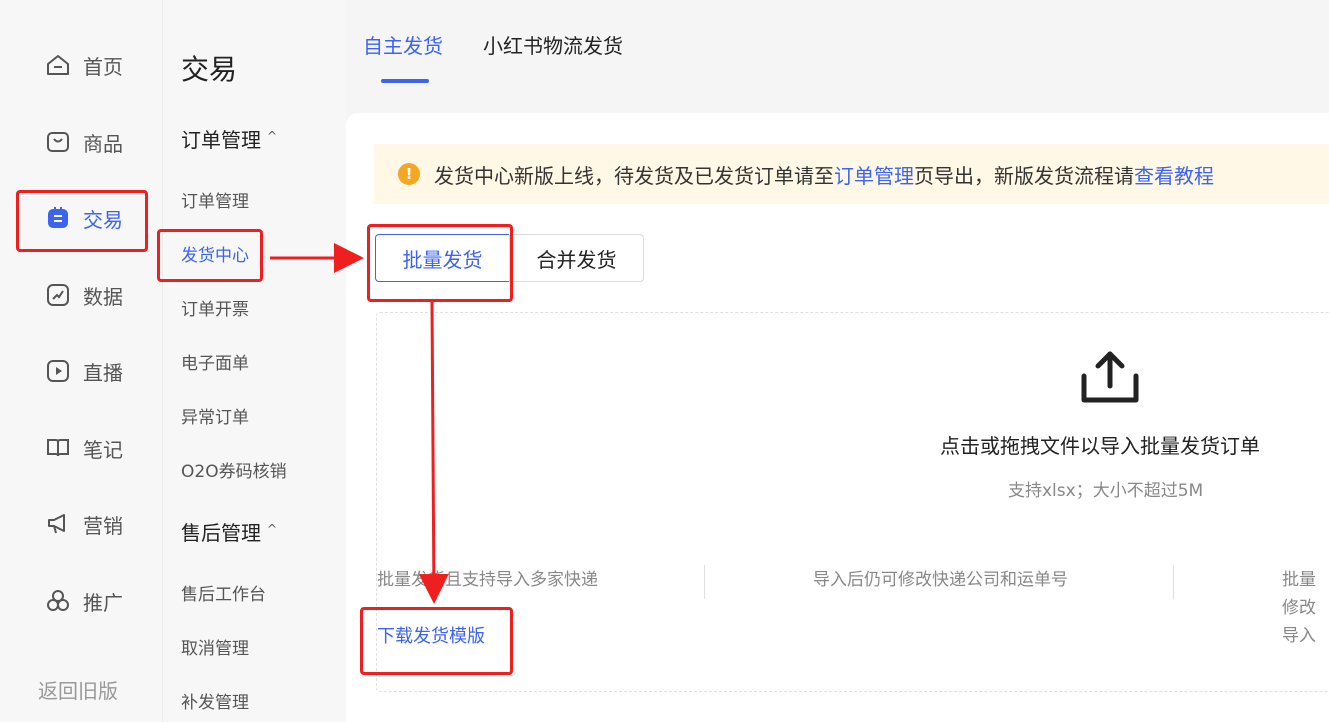 The image size is (1329, 722). What do you see at coordinates (576, 258) in the screenshot?
I see `merge-shipping-tab: 合并发货` at bounding box center [576, 258].